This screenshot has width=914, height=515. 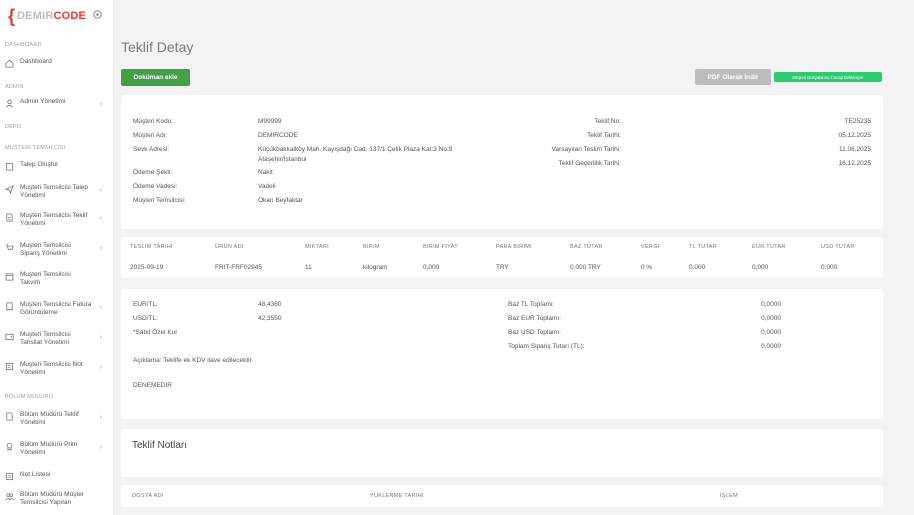 What do you see at coordinates (514, 247) in the screenshot?
I see `column-header-currency: PARA BIRIMI` at bounding box center [514, 247].